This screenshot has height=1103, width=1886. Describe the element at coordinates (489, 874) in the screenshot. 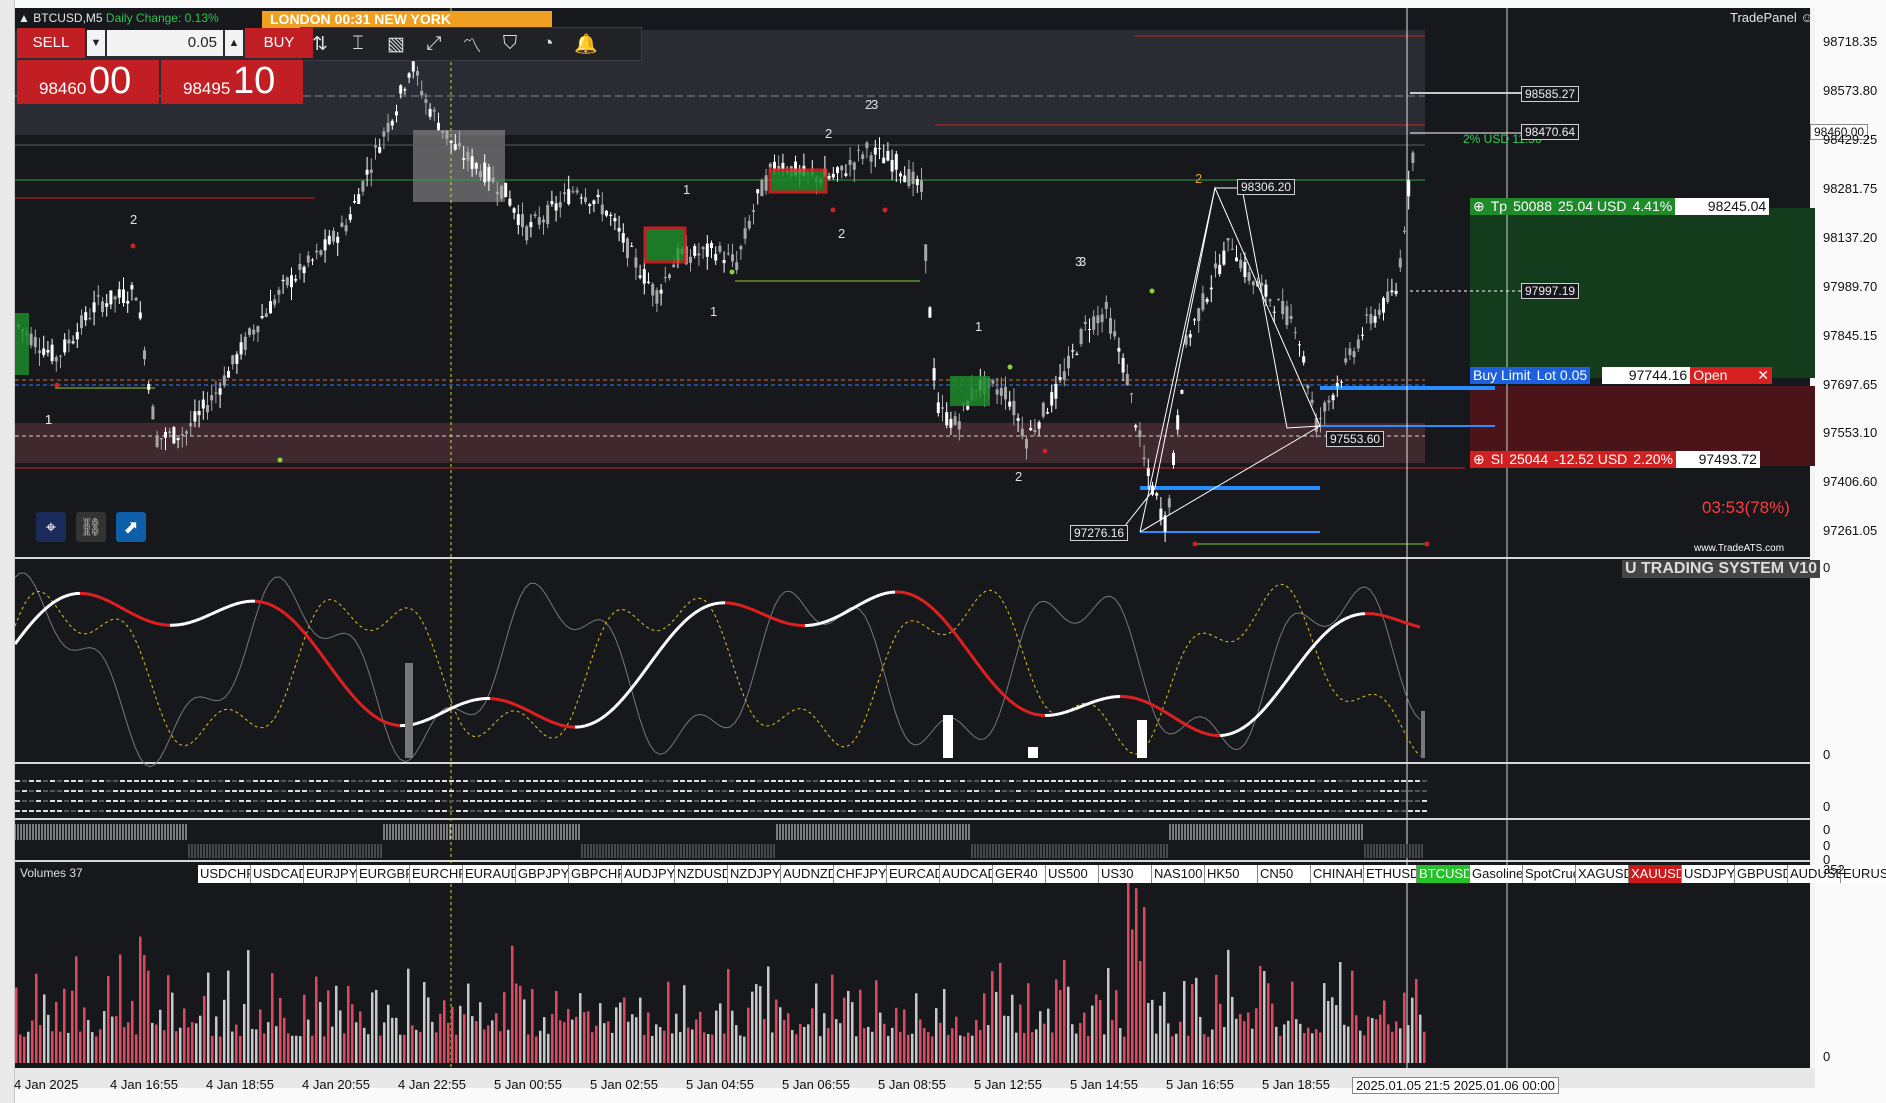

I see `symbol-tab-euraud: EURAUD` at that location.